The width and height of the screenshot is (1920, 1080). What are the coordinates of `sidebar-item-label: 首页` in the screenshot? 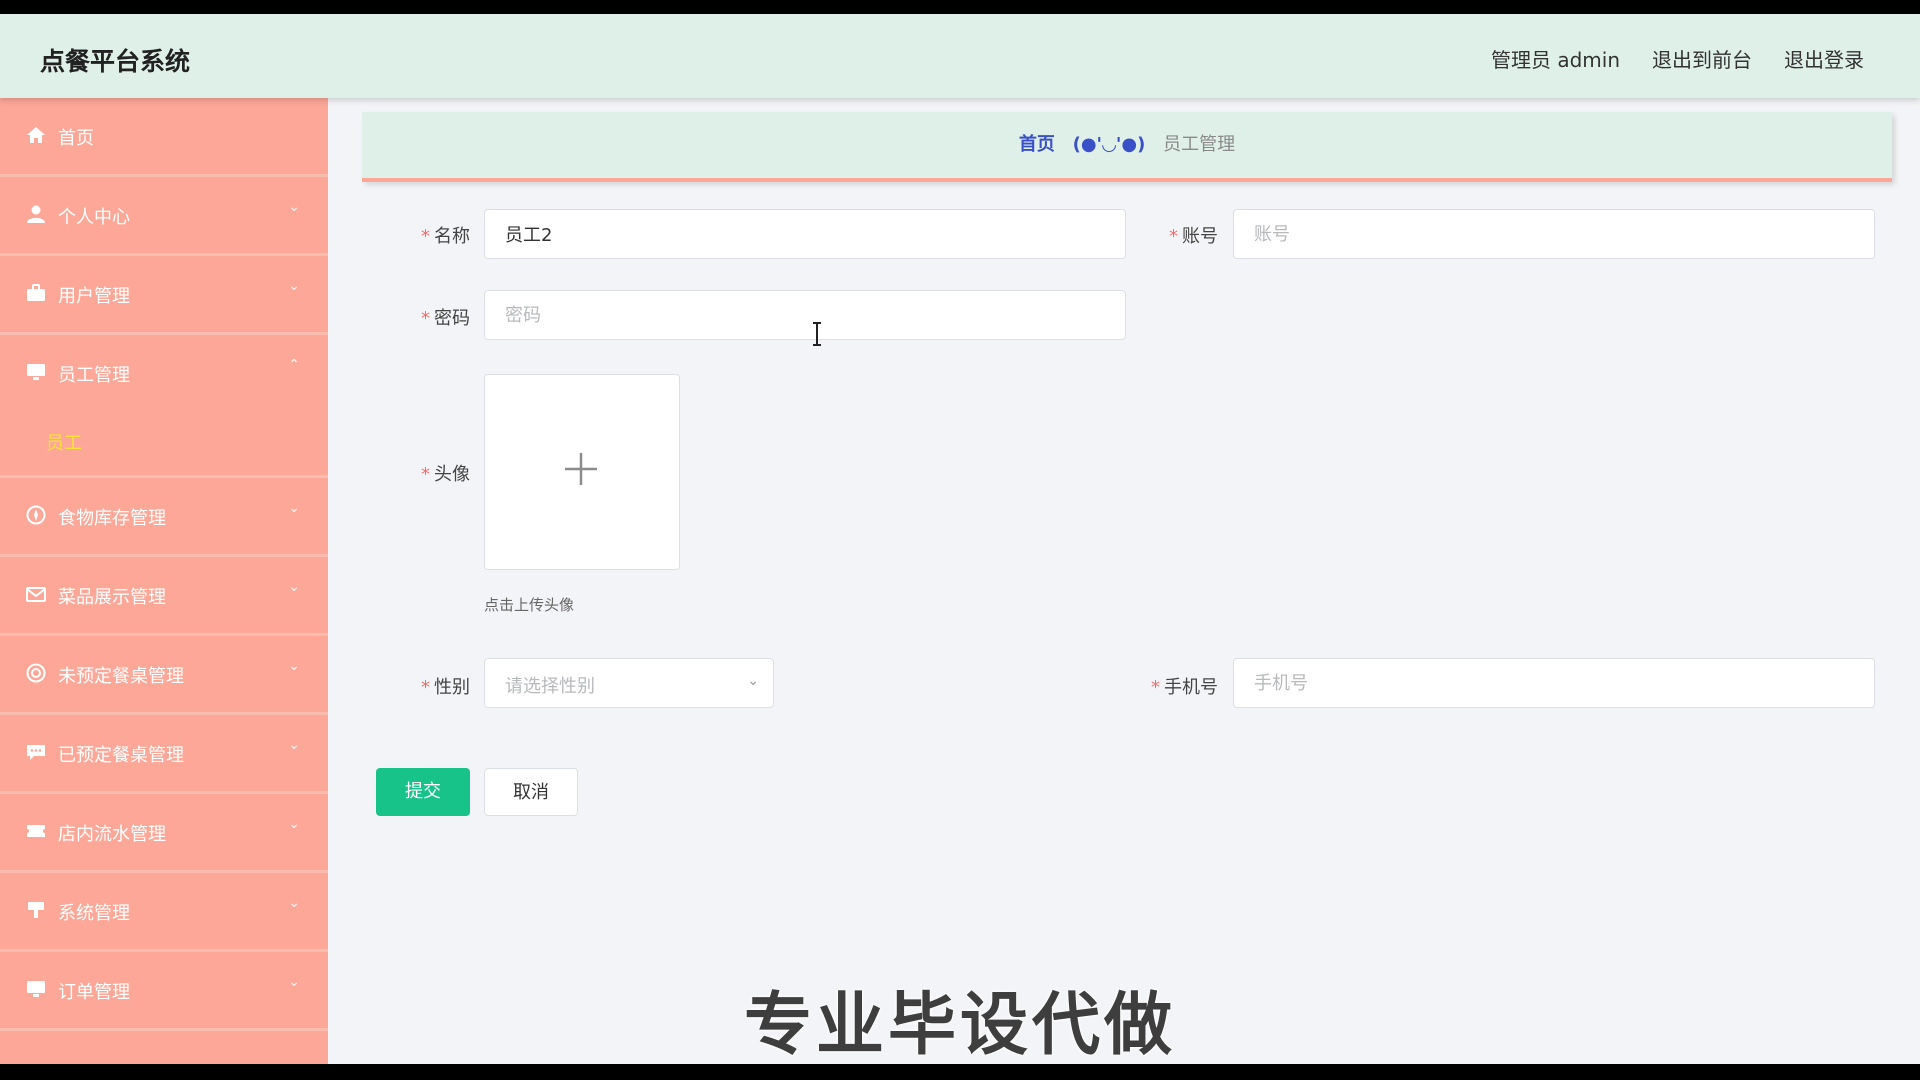 It's located at (76, 138).